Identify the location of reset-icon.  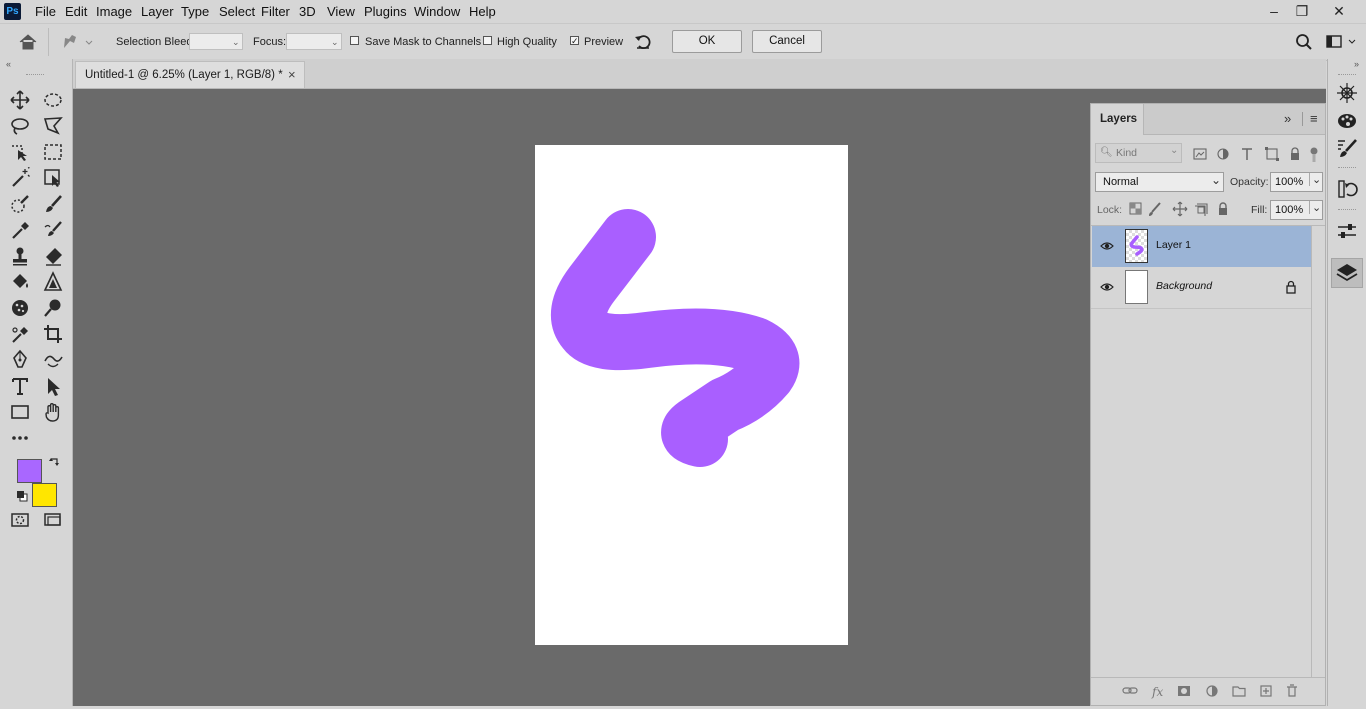
(643, 42).